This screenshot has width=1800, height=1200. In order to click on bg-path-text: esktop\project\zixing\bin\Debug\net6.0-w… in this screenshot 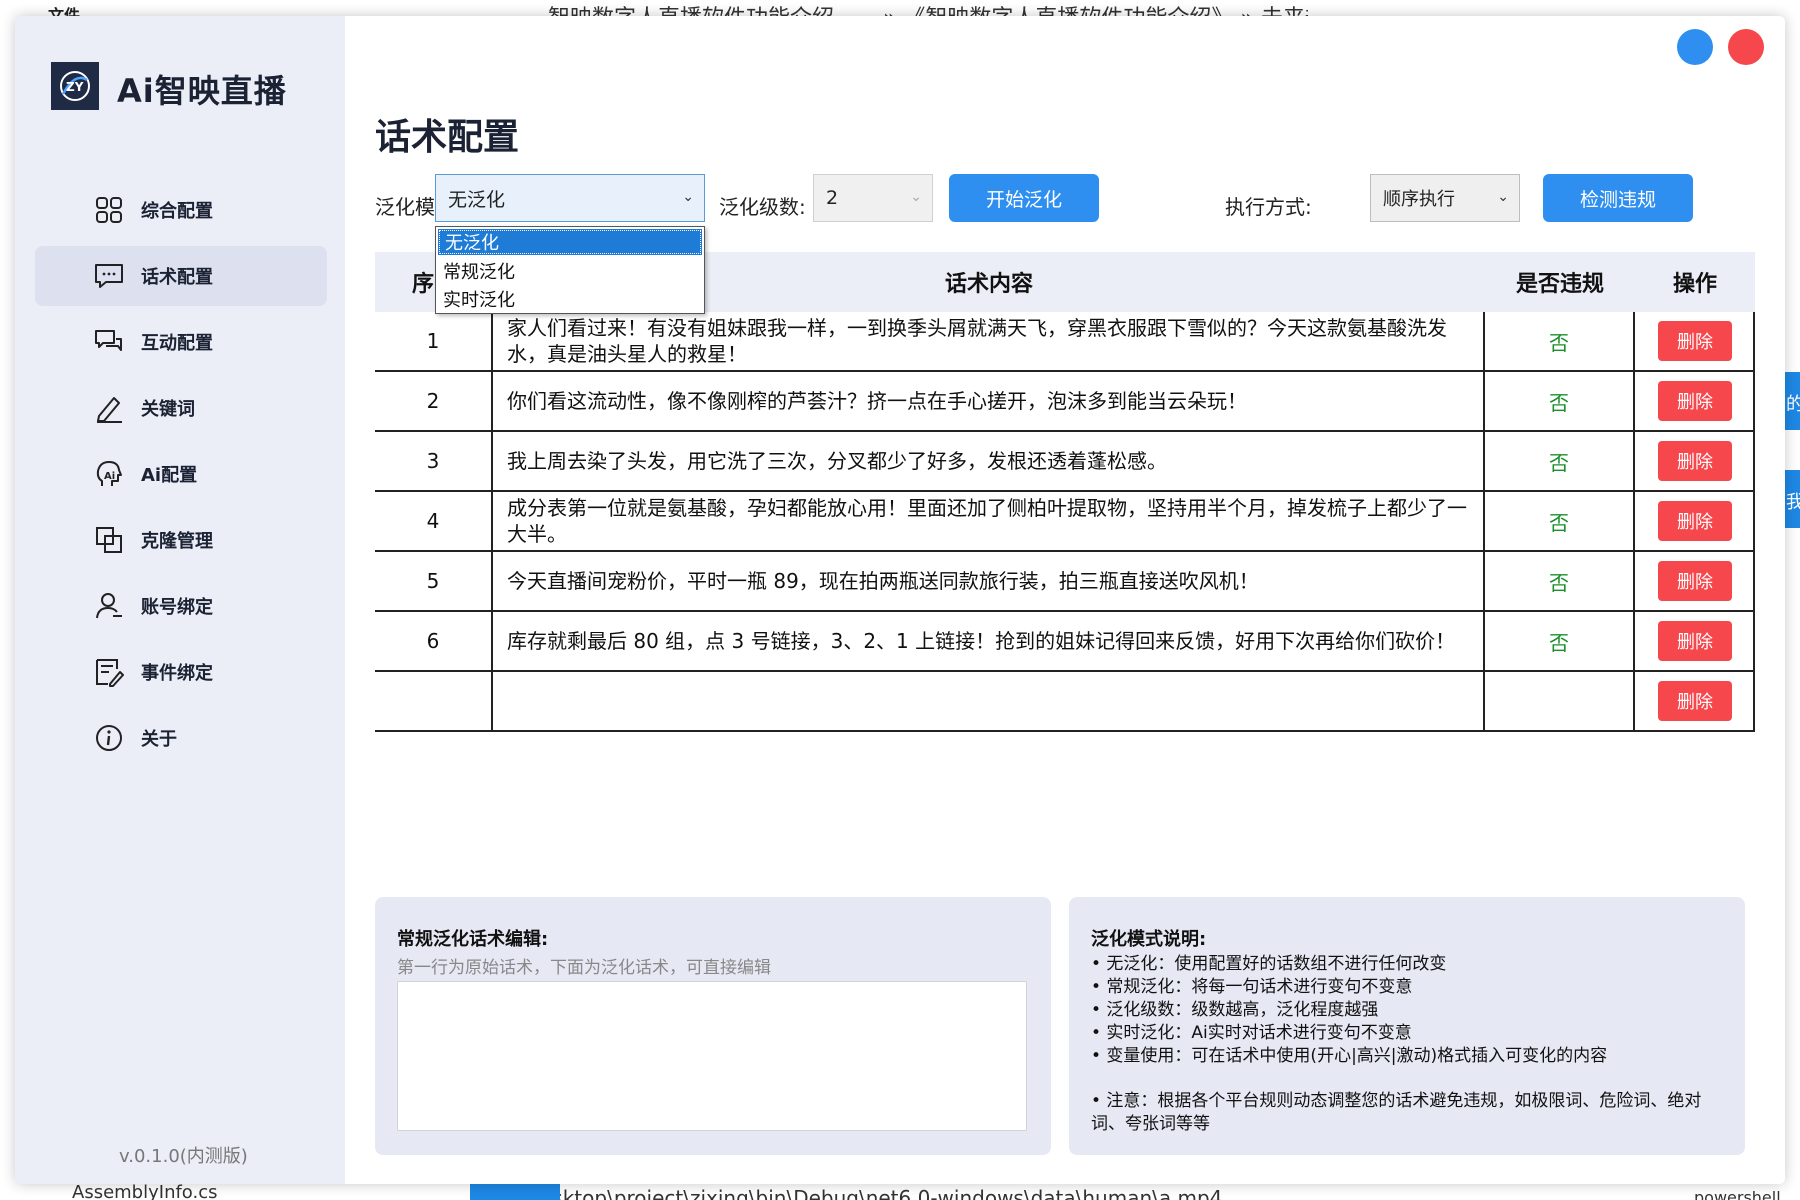, I will do `click(881, 1193)`.